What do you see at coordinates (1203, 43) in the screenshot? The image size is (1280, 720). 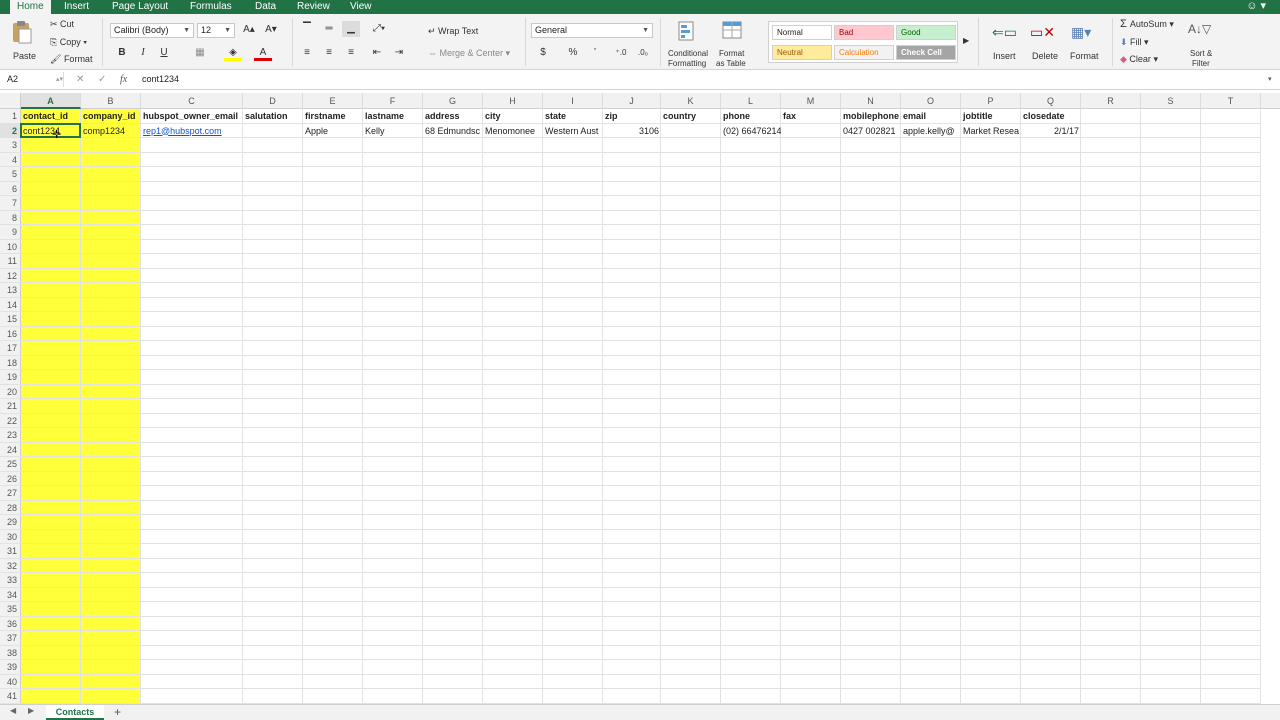 I see `sort-filter-button: A↓▽ Sort & Filter` at bounding box center [1203, 43].